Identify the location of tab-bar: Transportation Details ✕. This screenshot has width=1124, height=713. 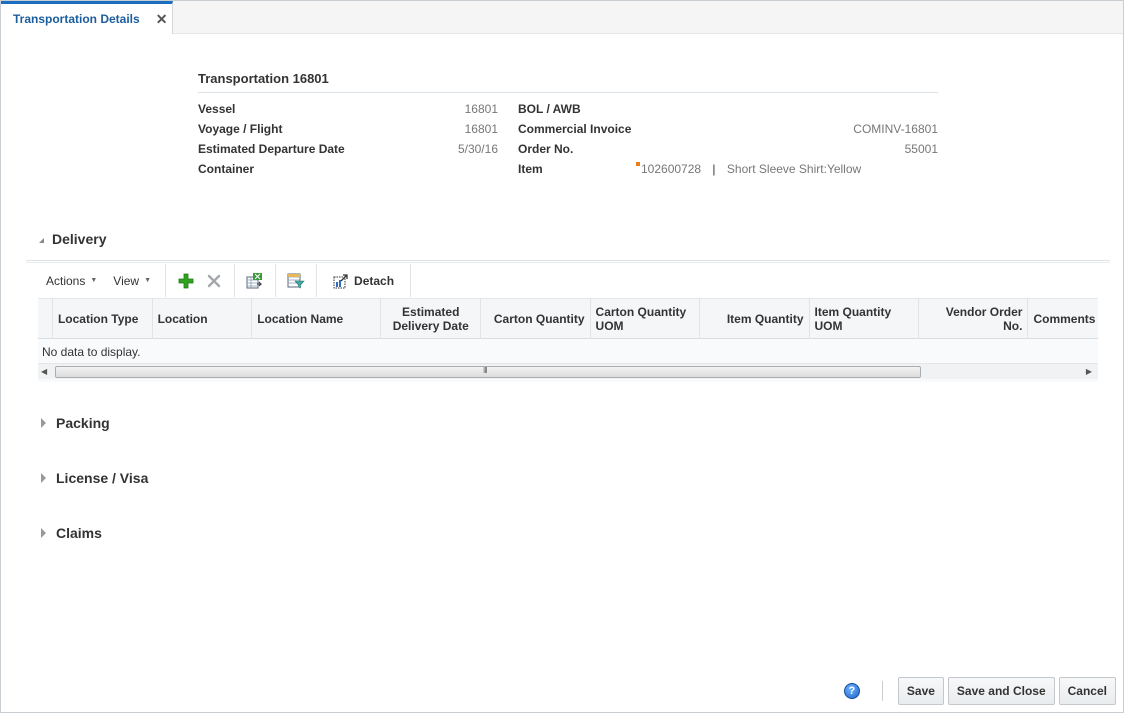
(562, 17).